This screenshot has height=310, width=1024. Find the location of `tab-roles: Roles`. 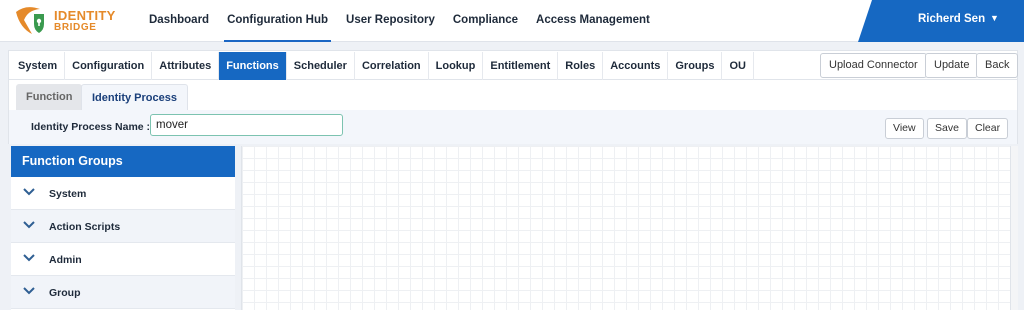

tab-roles: Roles is located at coordinates (581, 66).